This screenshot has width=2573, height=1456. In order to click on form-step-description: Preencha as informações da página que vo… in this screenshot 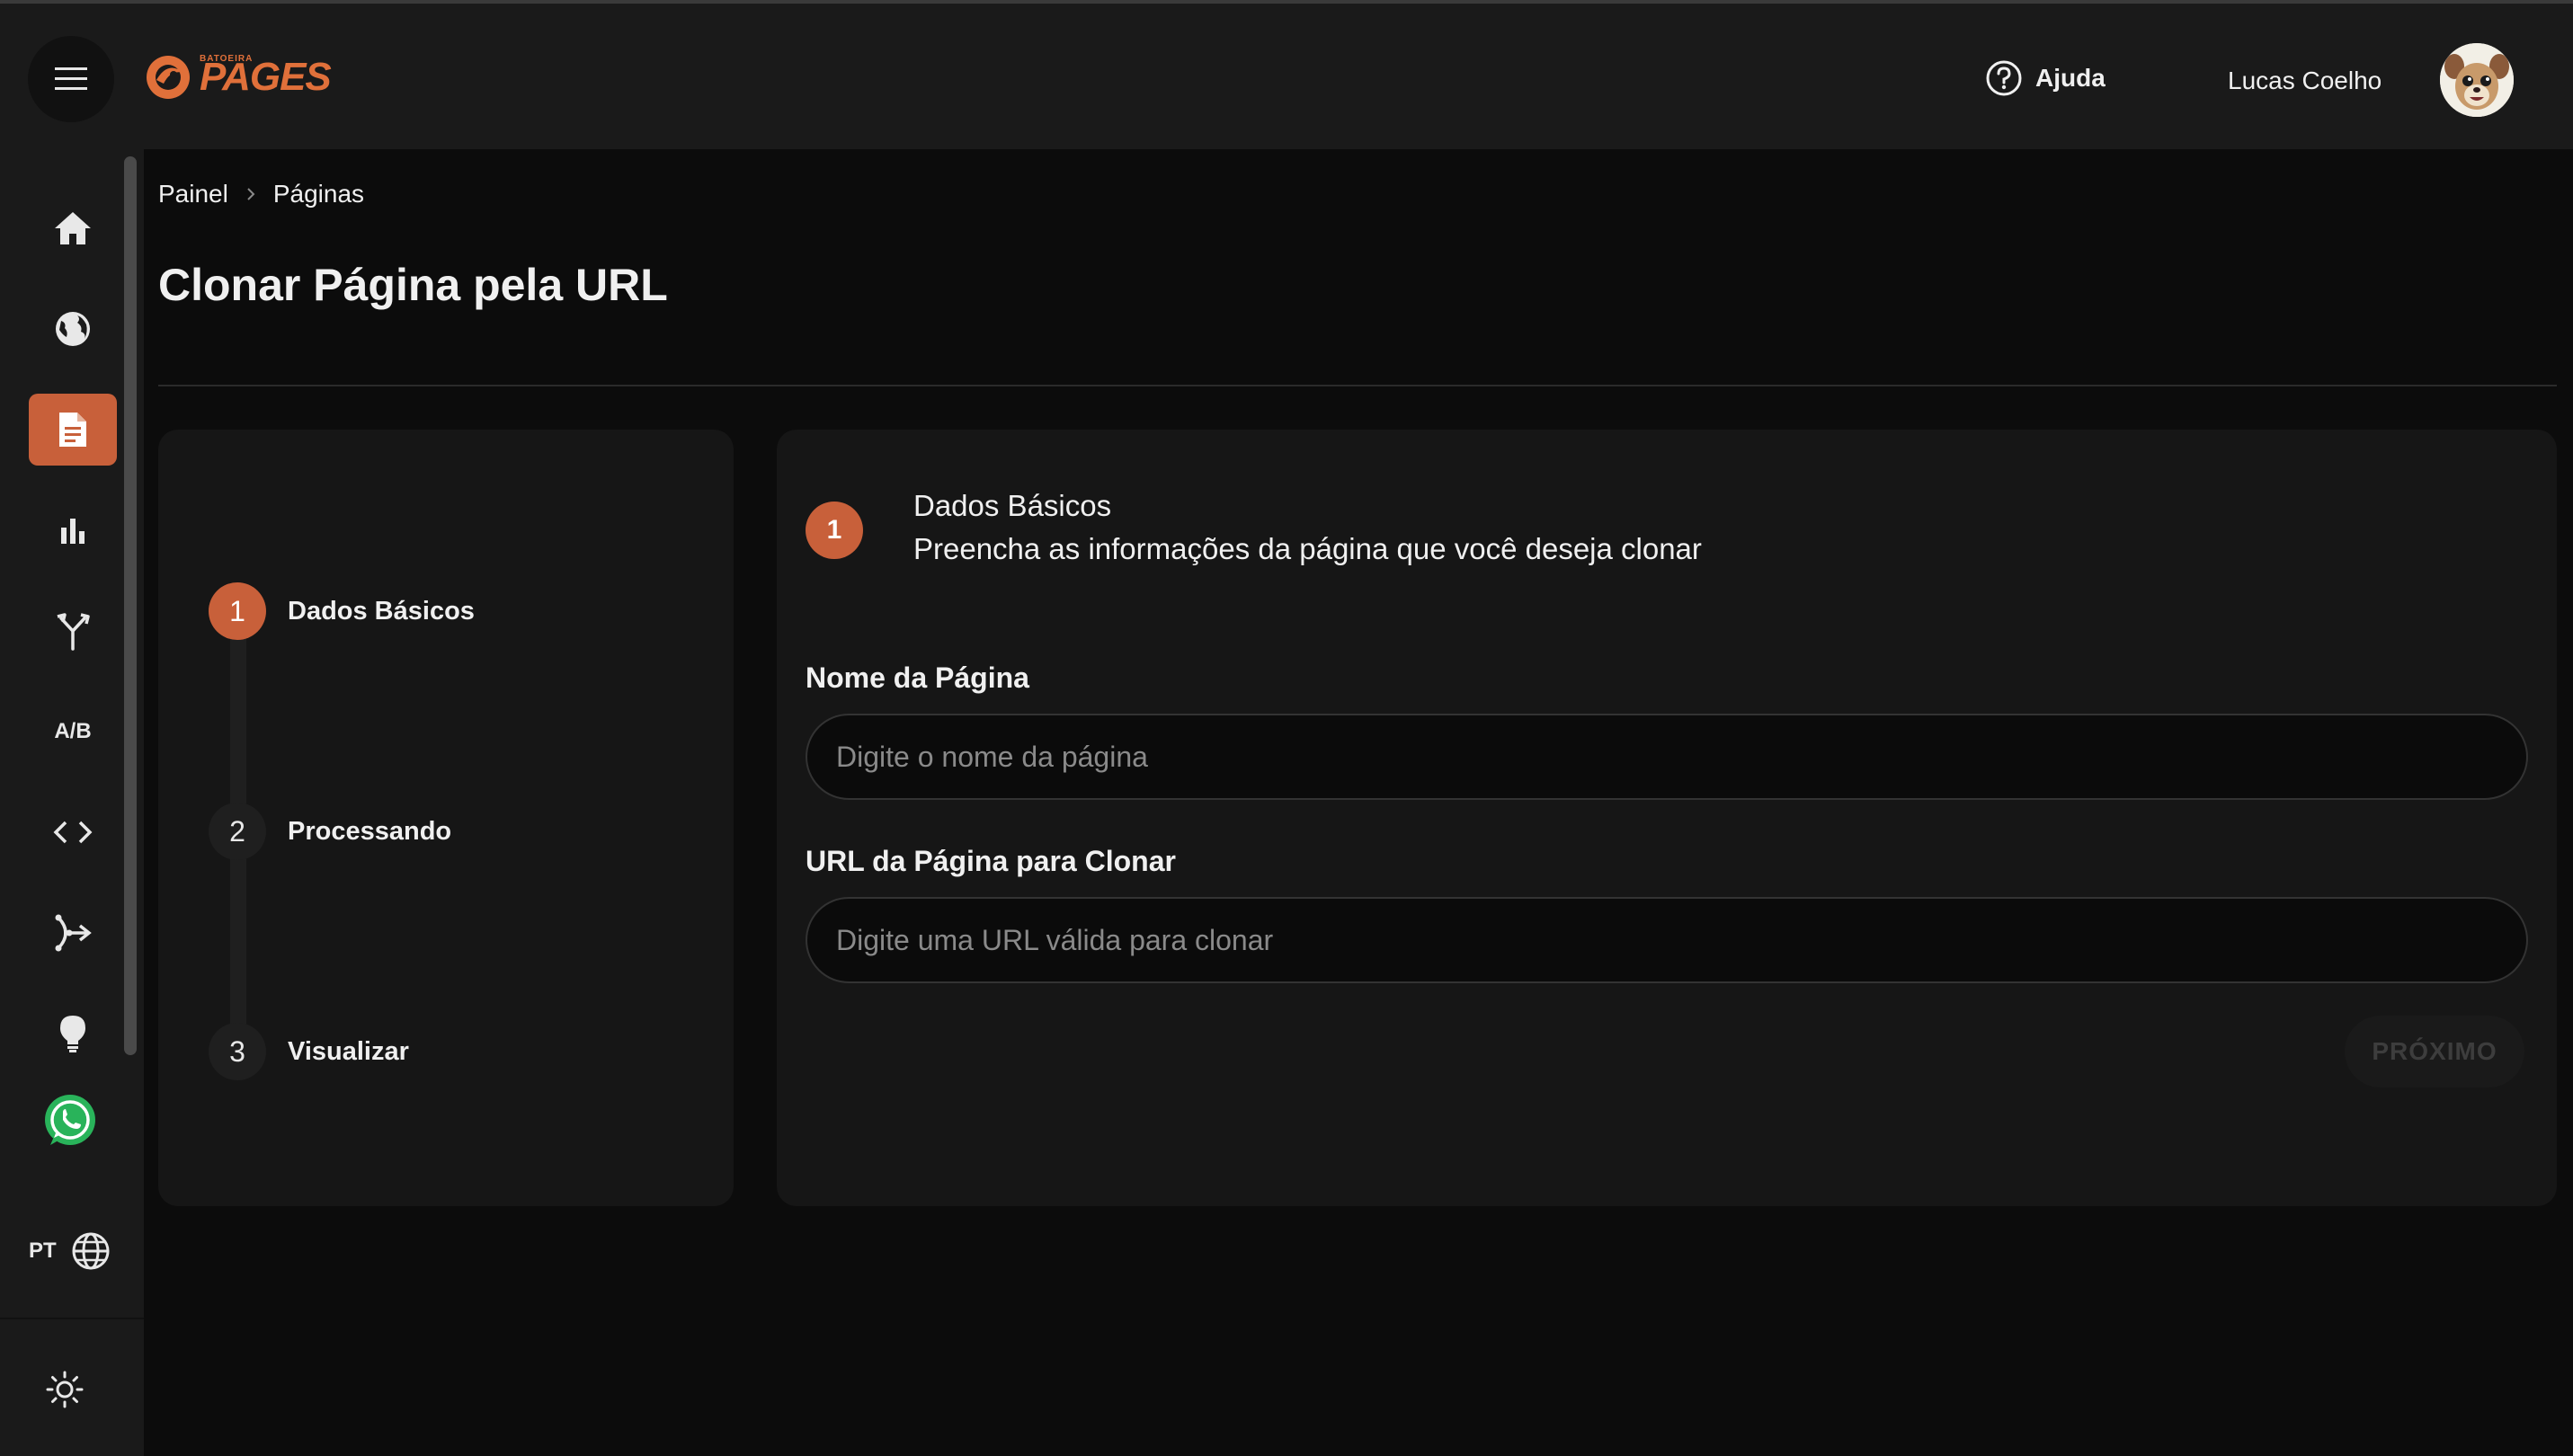, I will do `click(1308, 548)`.